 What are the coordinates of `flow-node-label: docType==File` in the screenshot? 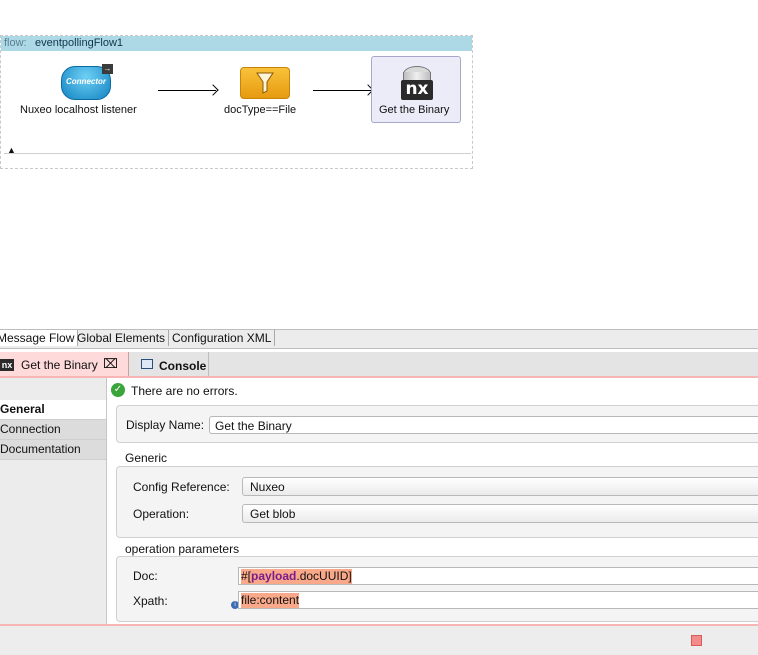 It's located at (260, 110).